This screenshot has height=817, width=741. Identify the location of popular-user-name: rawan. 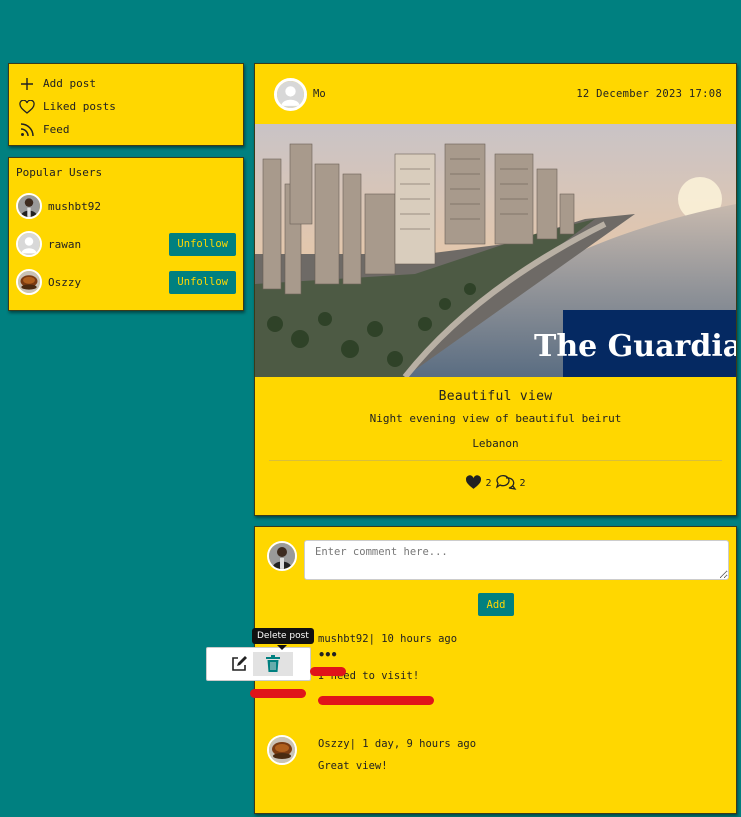
(108, 244).